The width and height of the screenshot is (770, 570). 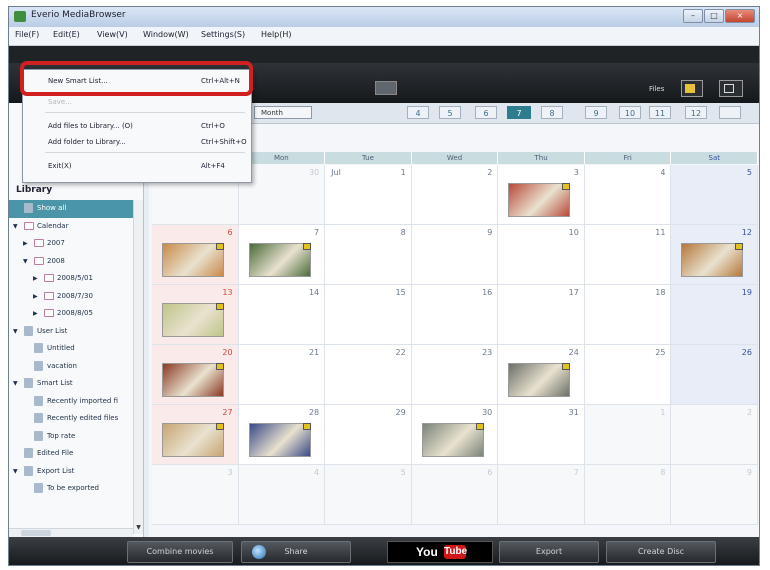 I want to click on calendar-day-cell: 26, so click(x=714, y=375).